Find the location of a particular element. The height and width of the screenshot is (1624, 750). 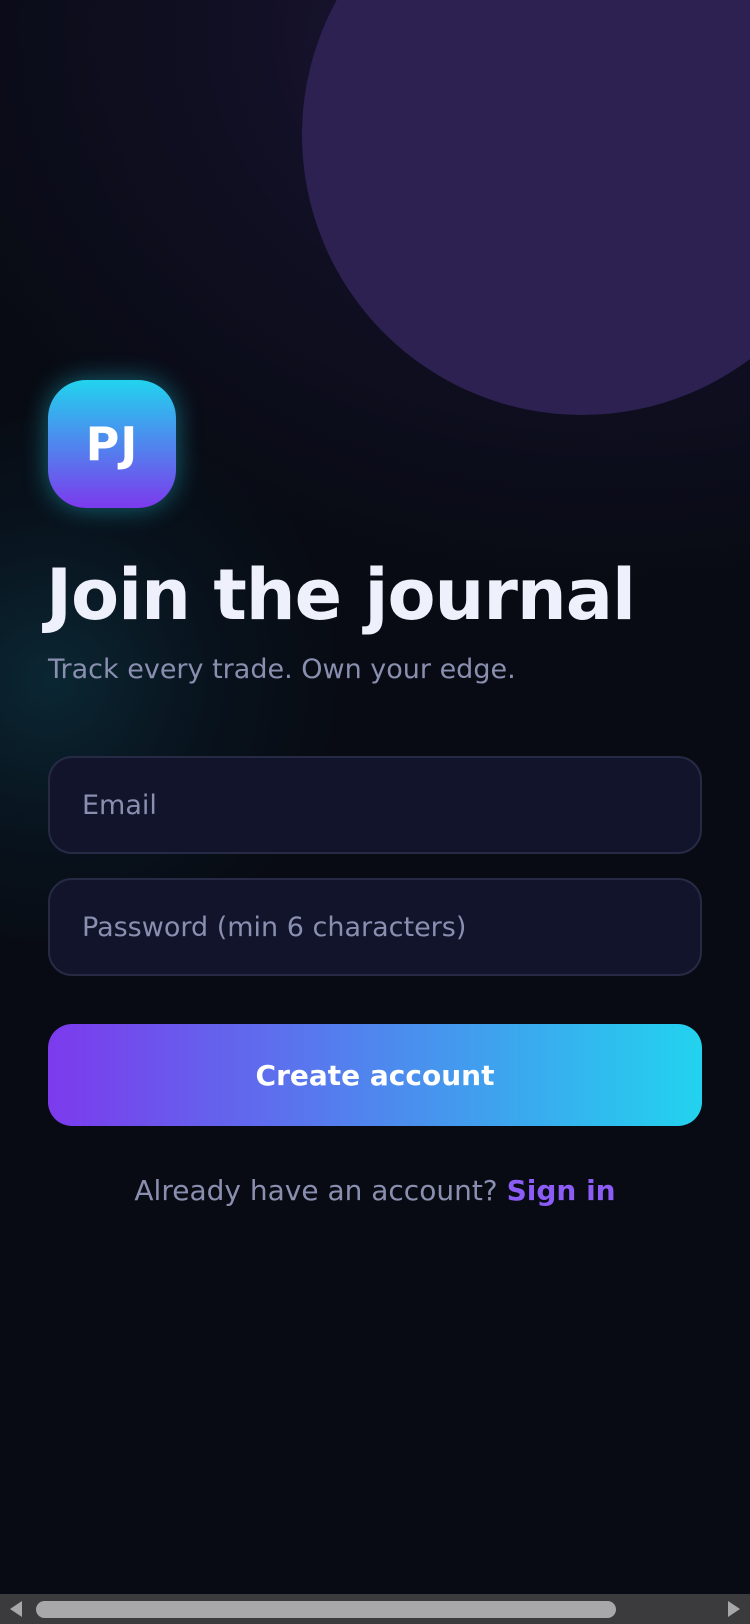

horizontal-scrollbar is located at coordinates (375, 1609).